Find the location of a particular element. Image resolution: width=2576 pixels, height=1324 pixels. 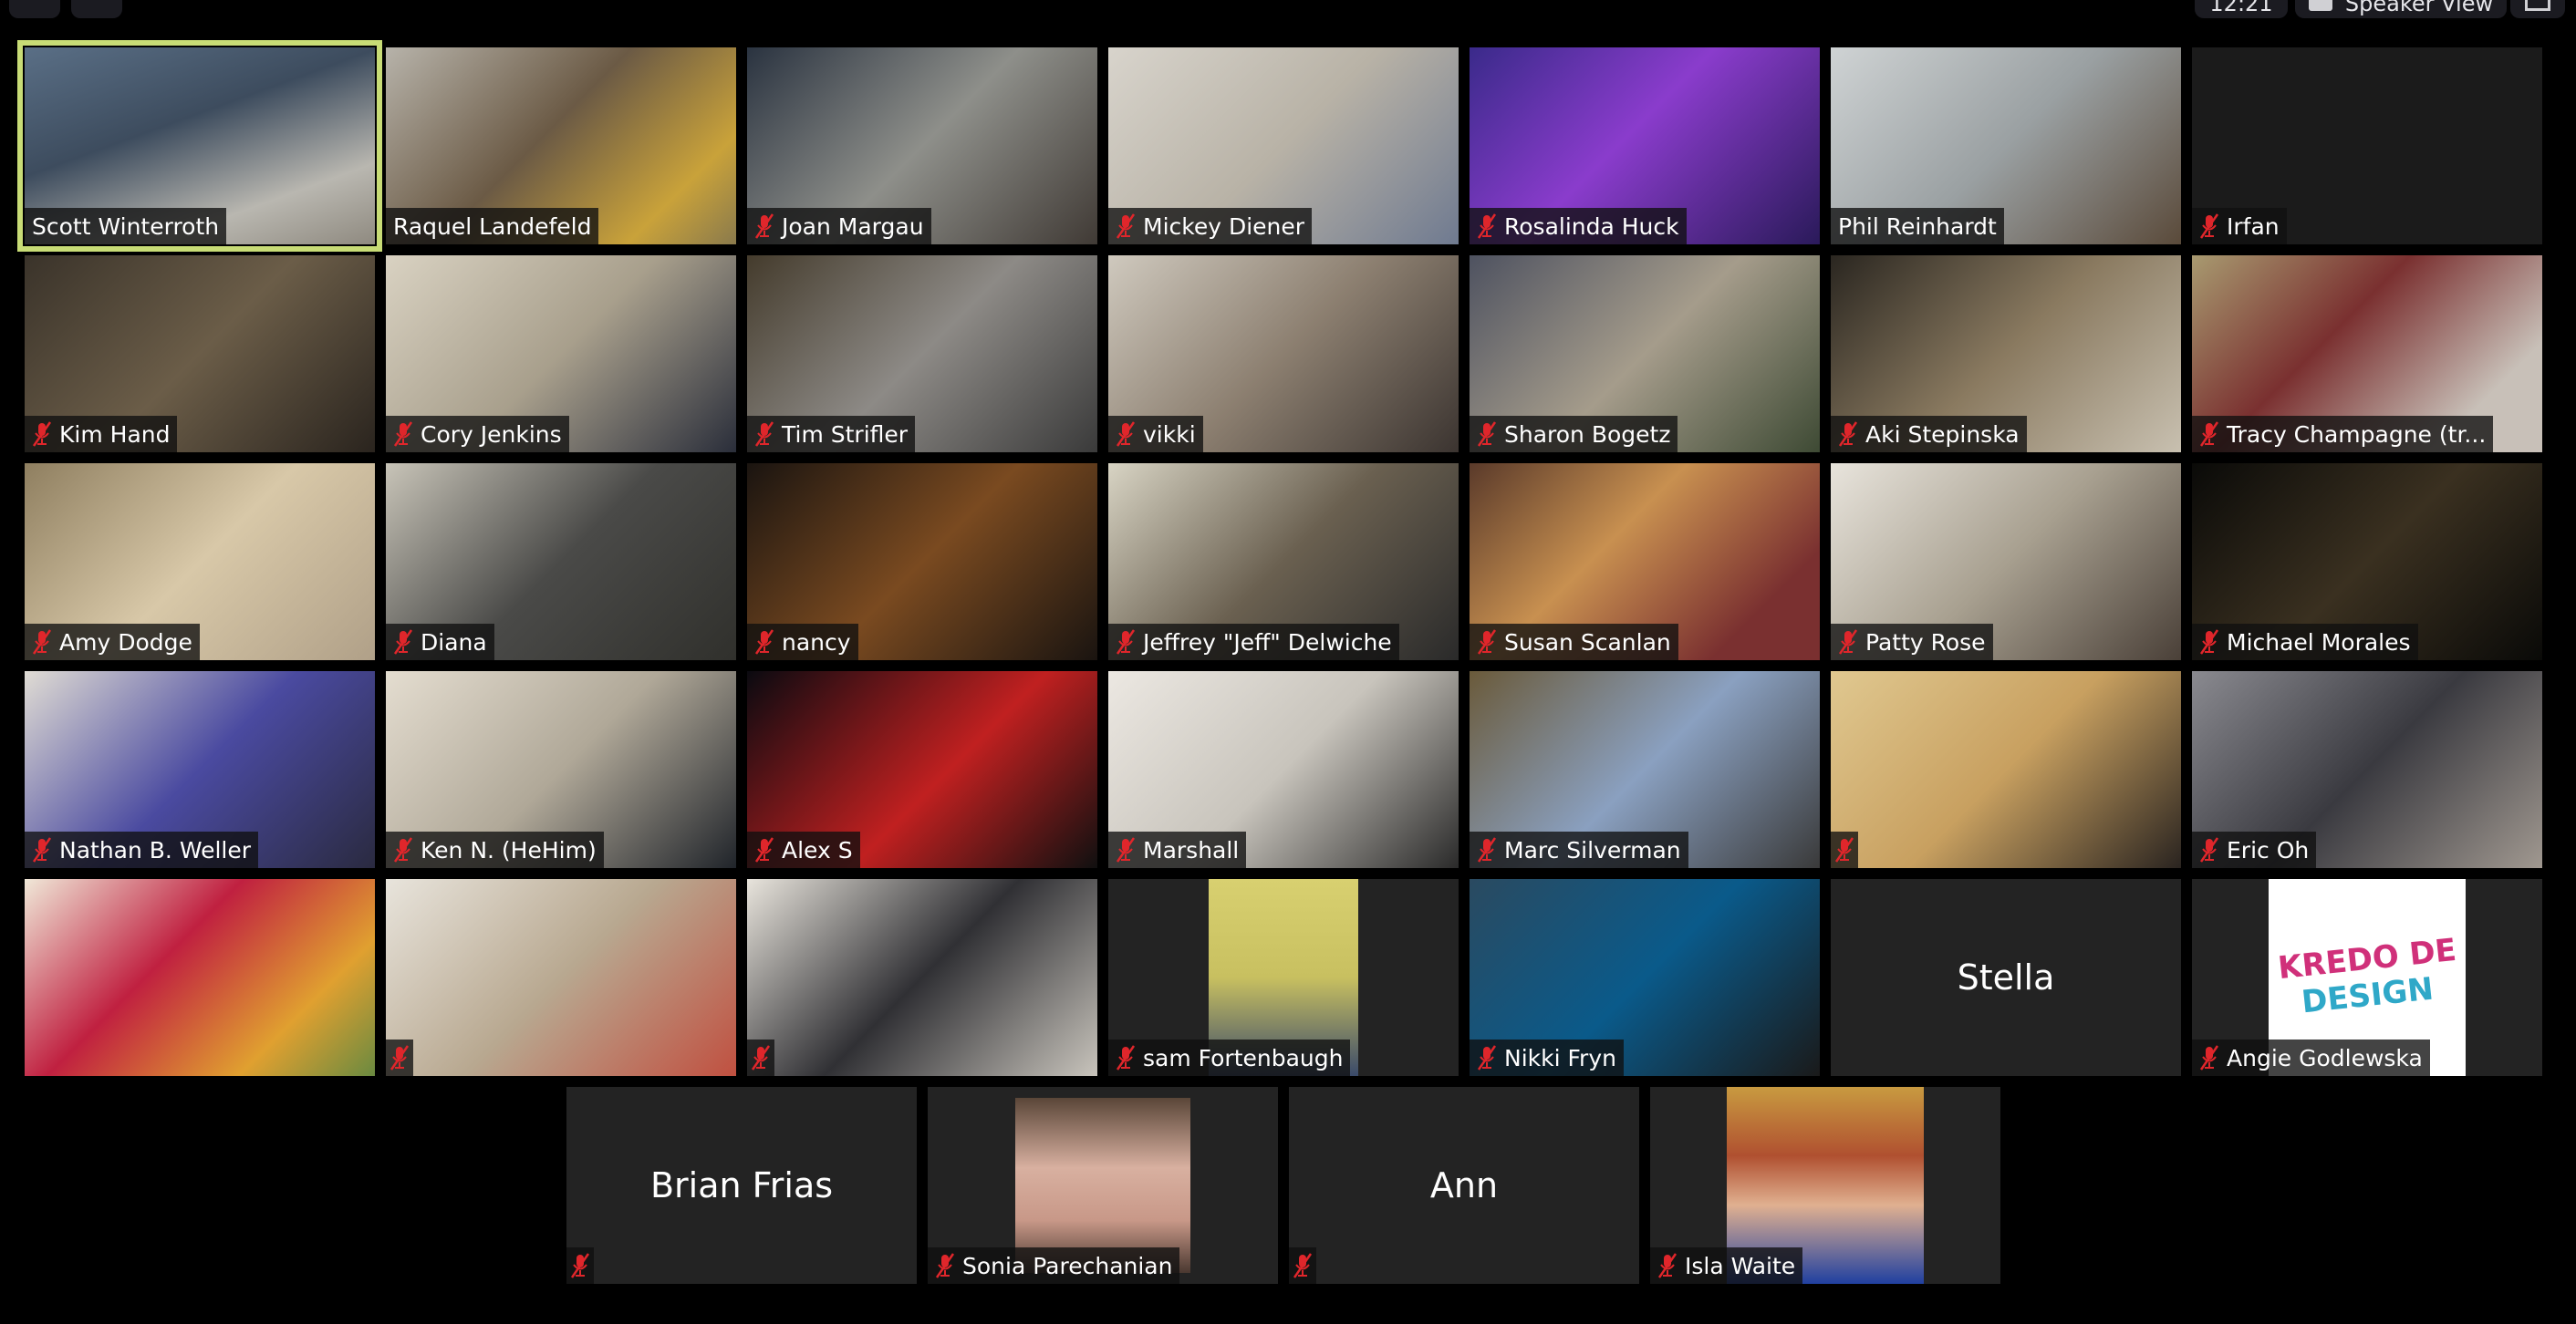

speaker-view-button: Speaker View is located at coordinates (2401, 9).